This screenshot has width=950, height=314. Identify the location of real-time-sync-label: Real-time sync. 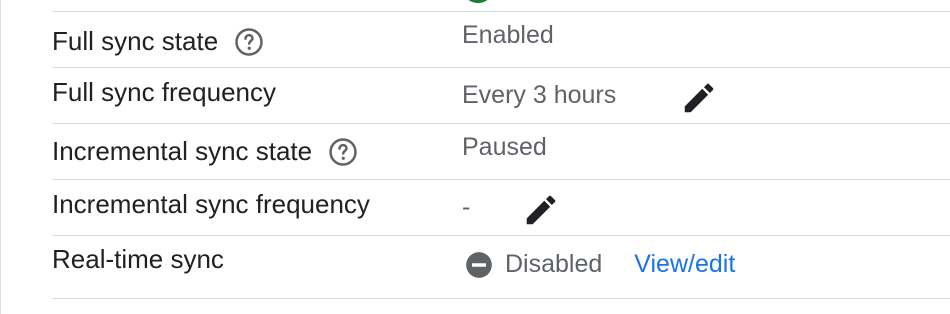
(138, 259).